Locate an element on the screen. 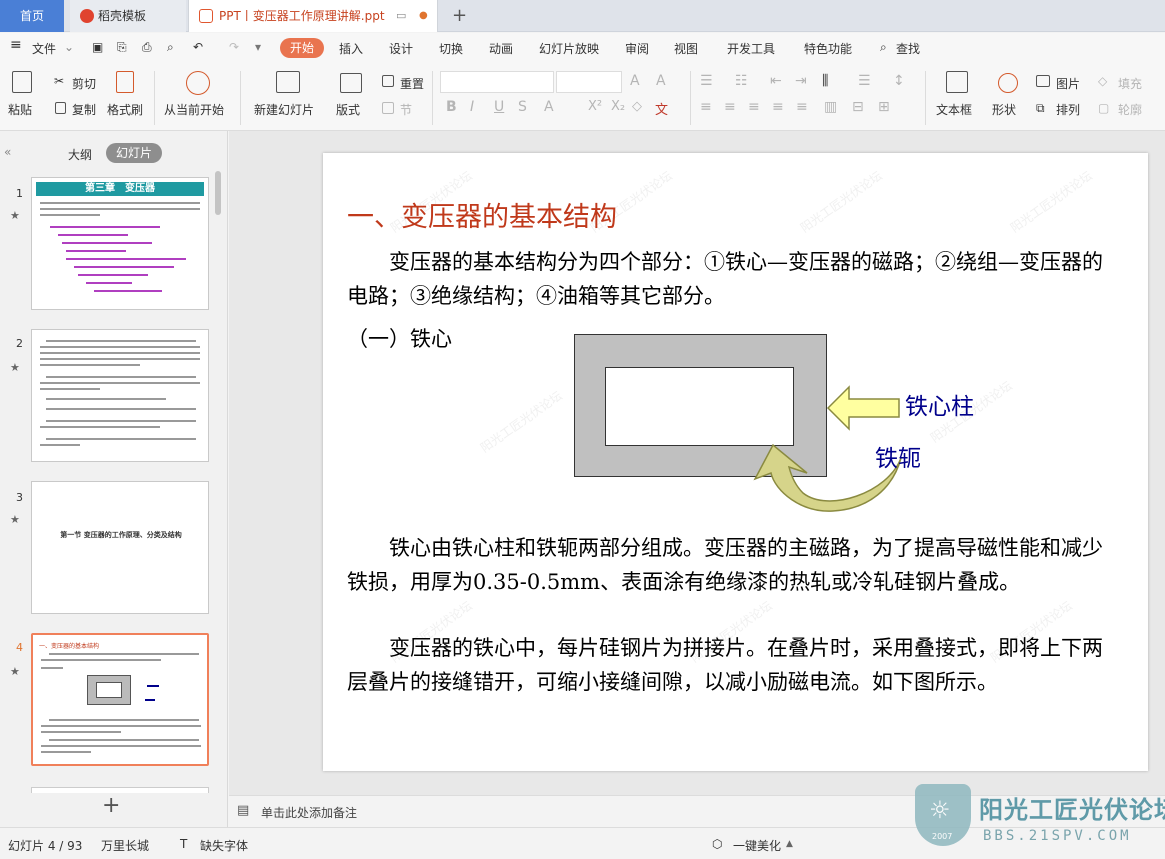 This screenshot has height=859, width=1165. section-button: 节 is located at coordinates (406, 109).